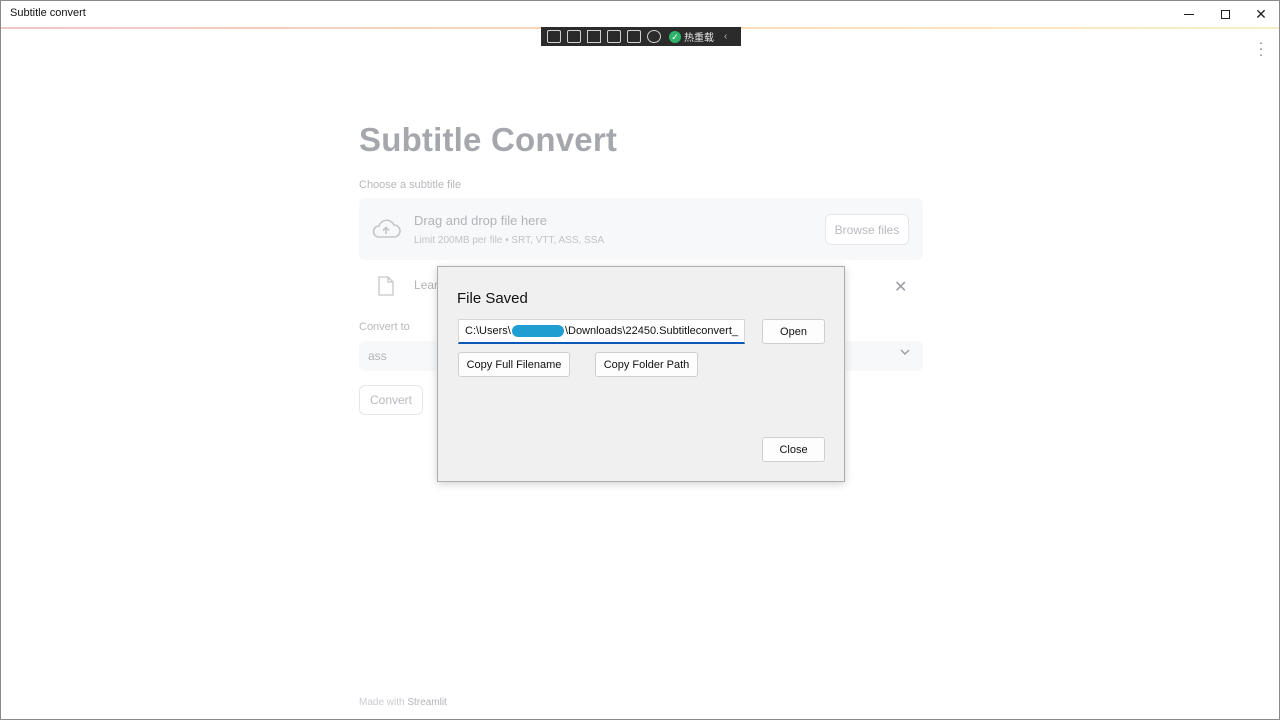  Describe the element at coordinates (651, 331) in the screenshot. I see `path-suffix: \Downloads\22450.Subtitleconvert_` at that location.